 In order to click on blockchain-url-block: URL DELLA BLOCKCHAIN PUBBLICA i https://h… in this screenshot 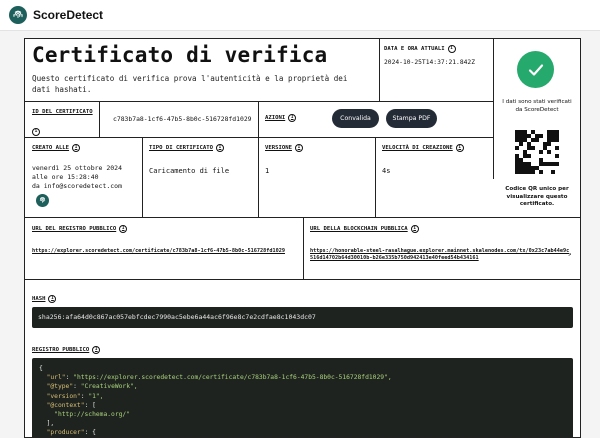, I will do `click(444, 243)`.